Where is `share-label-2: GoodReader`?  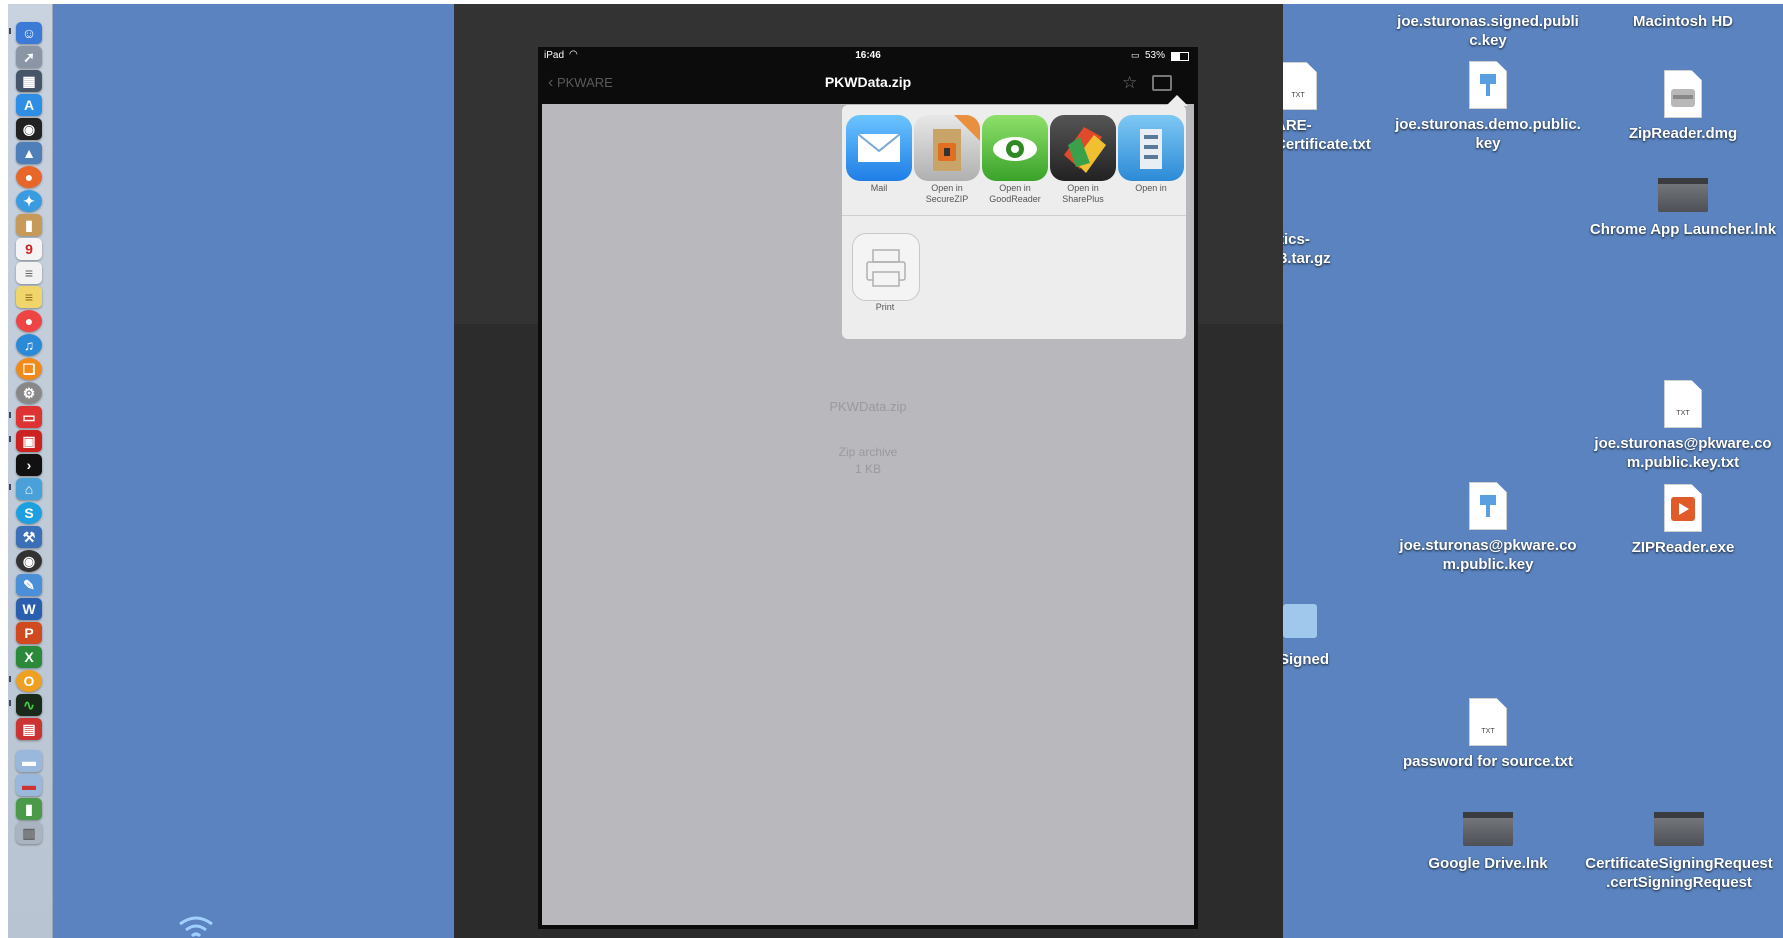
share-label-2: GoodReader is located at coordinates (1015, 199).